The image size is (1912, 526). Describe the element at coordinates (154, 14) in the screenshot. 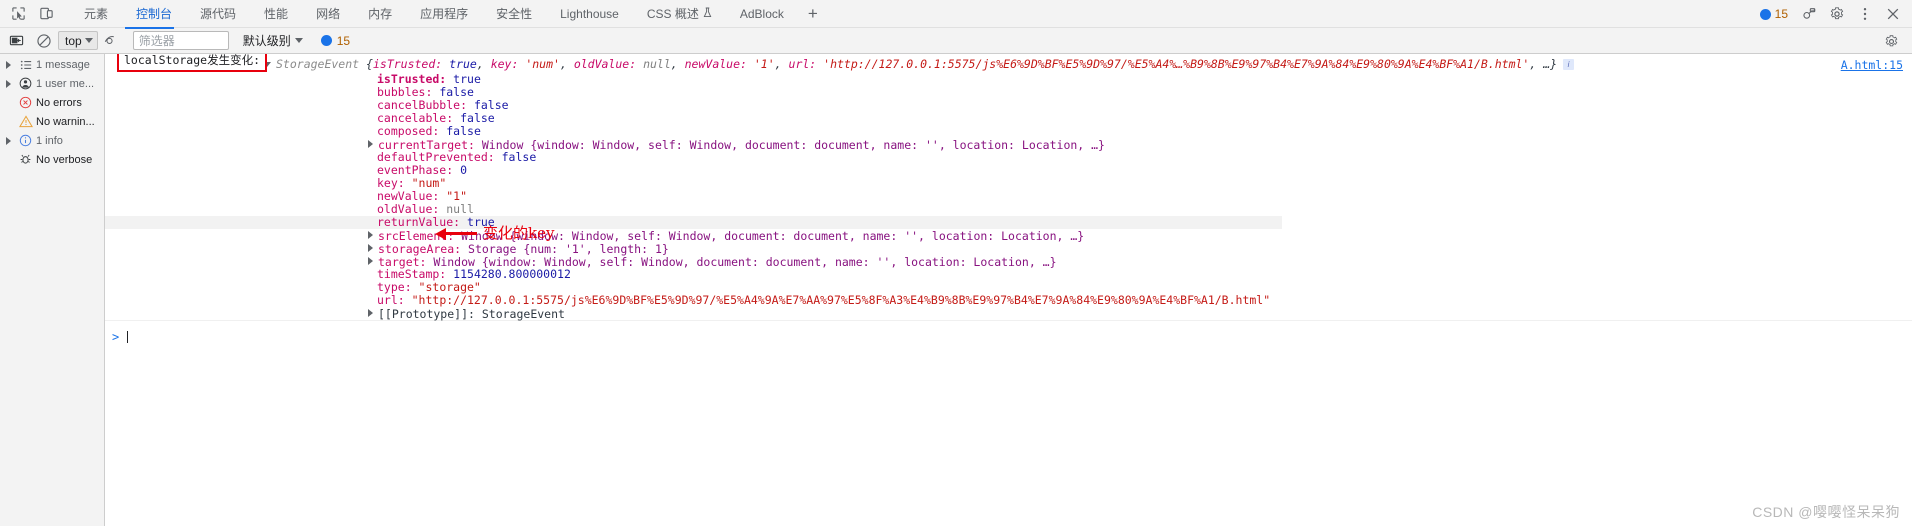

I see `tab-console: 控制台` at that location.